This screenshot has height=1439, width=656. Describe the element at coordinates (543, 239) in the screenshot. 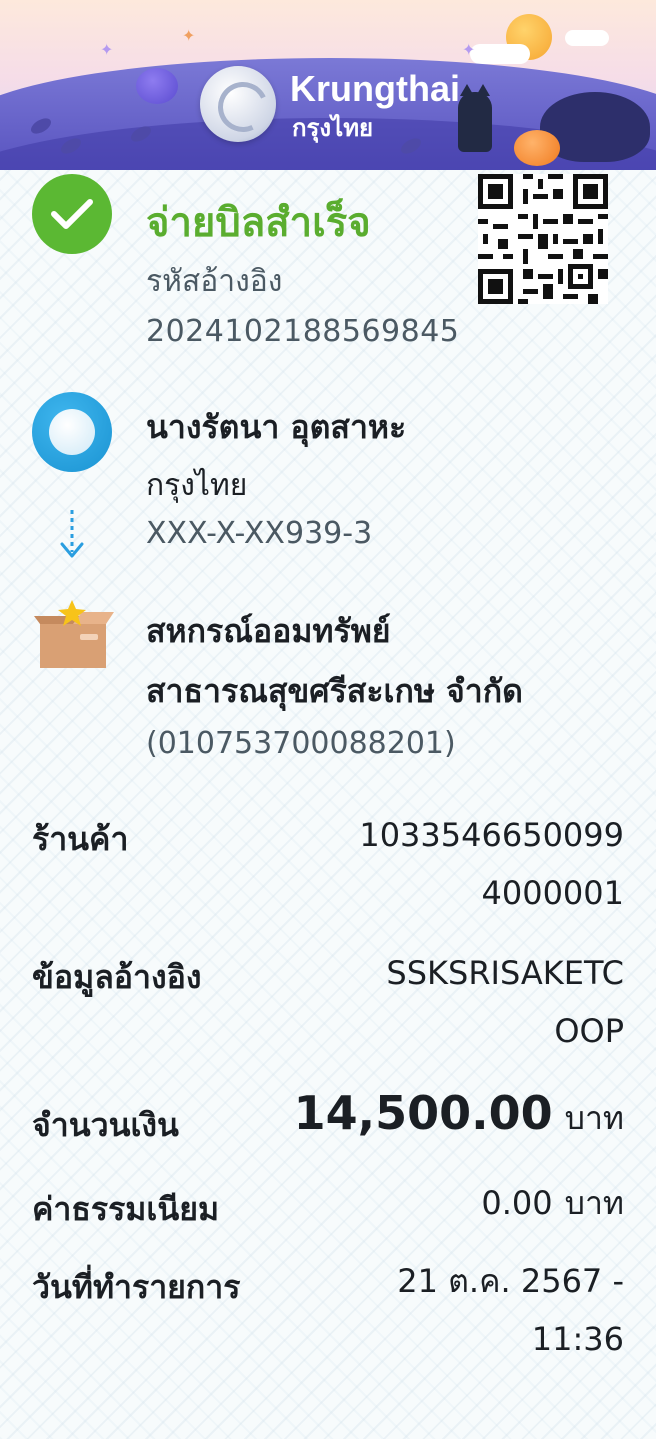

I see `qr-code` at that location.